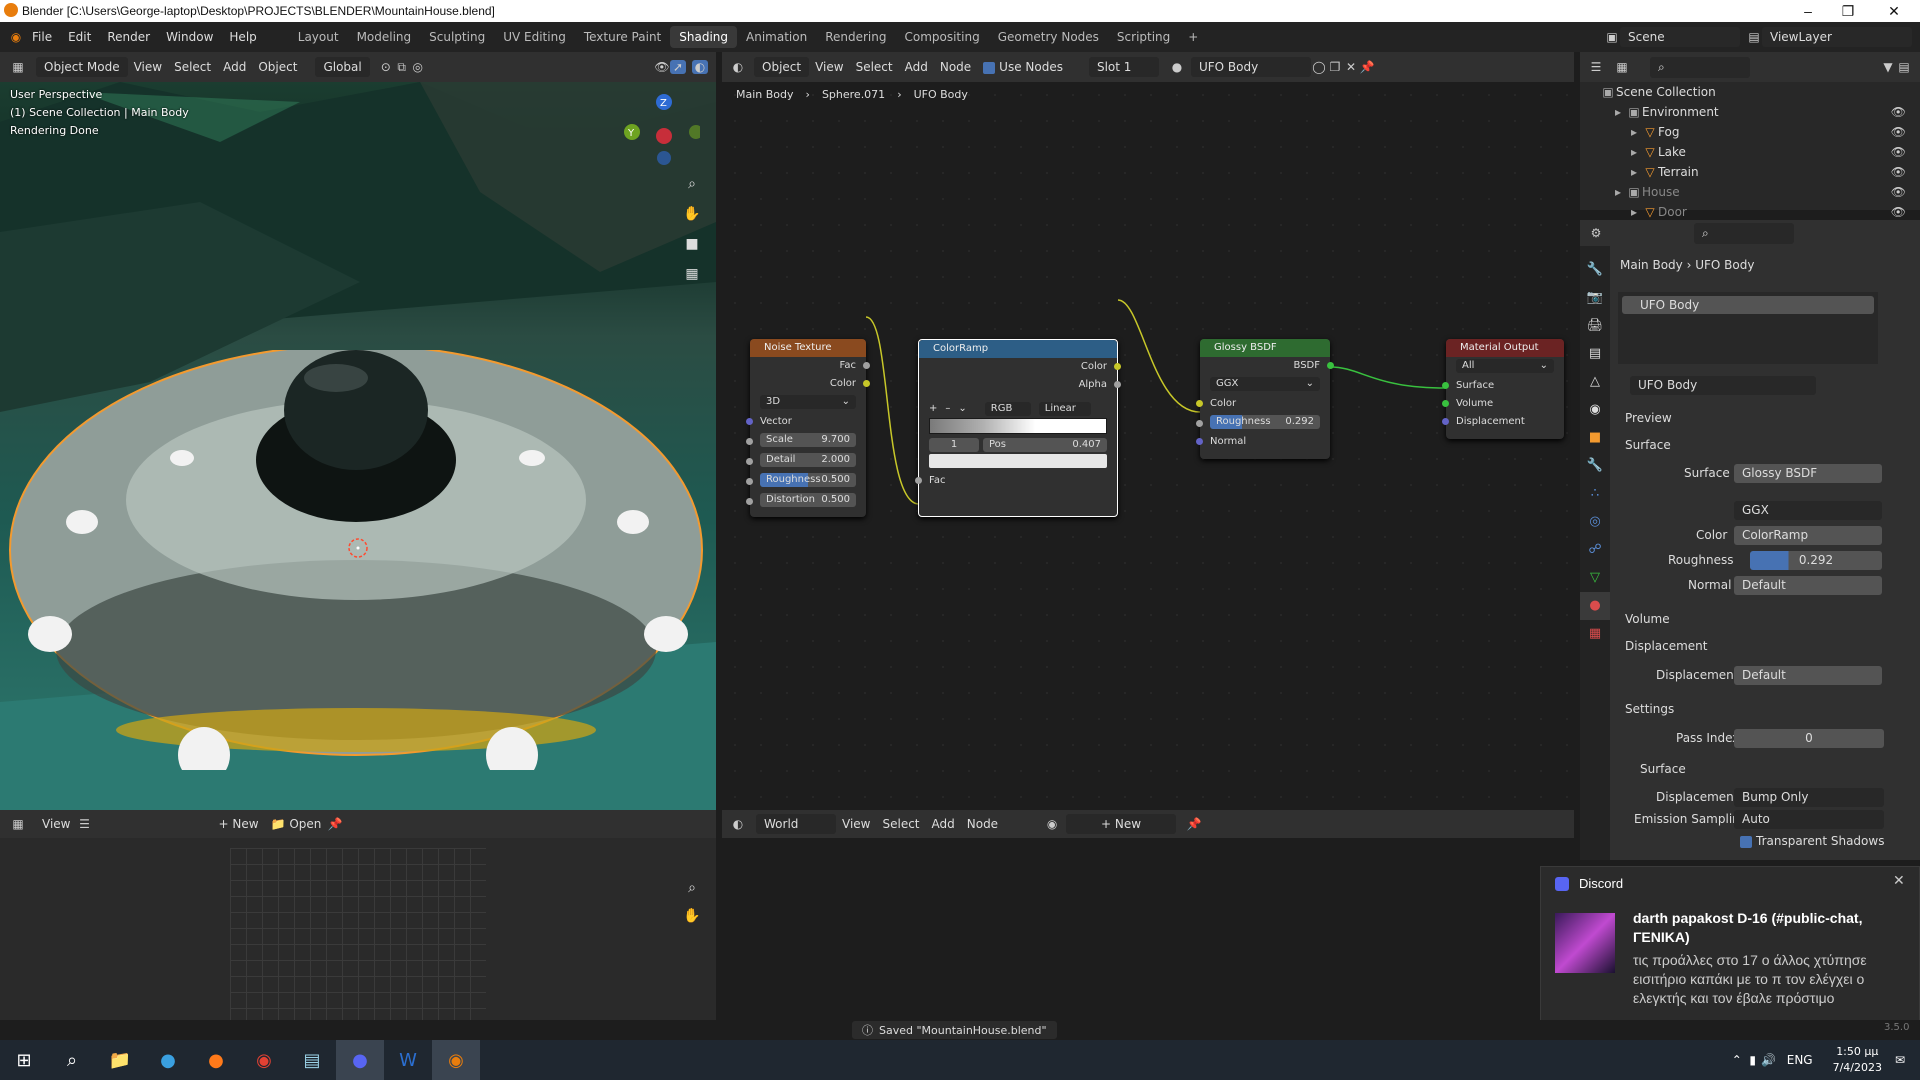 This screenshot has width=1920, height=1080. What do you see at coordinates (829, 67) in the screenshot?
I see `node-menu-view: View` at bounding box center [829, 67].